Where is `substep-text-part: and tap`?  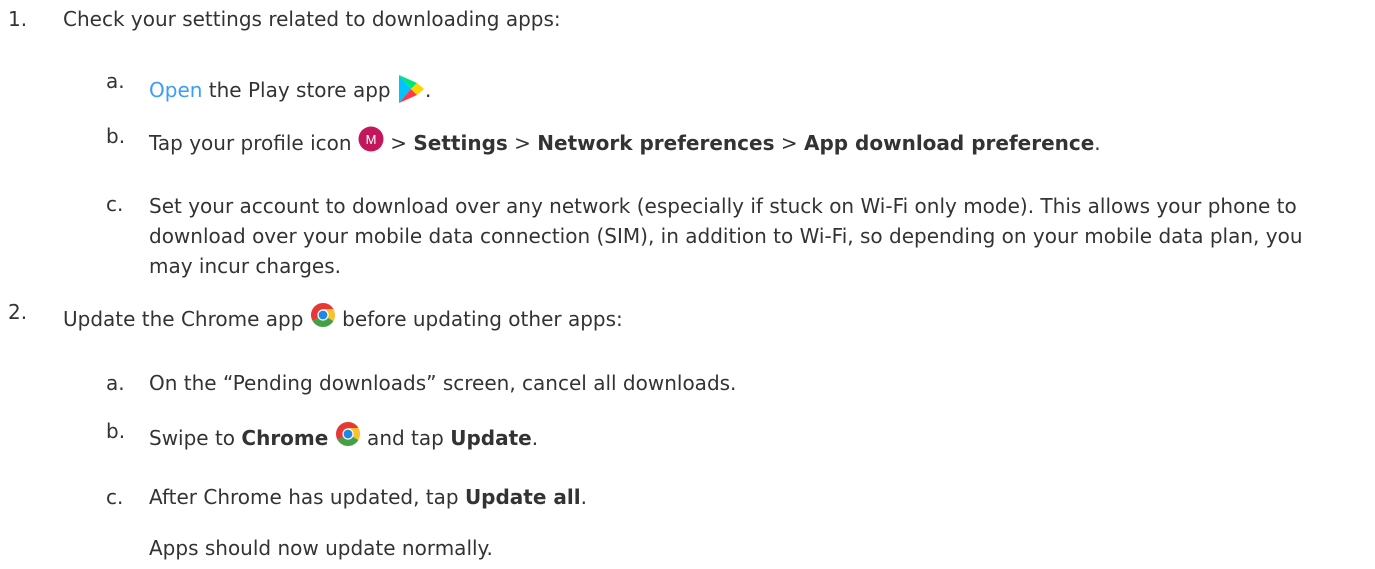
substep-text-part: and tap is located at coordinates (405, 438).